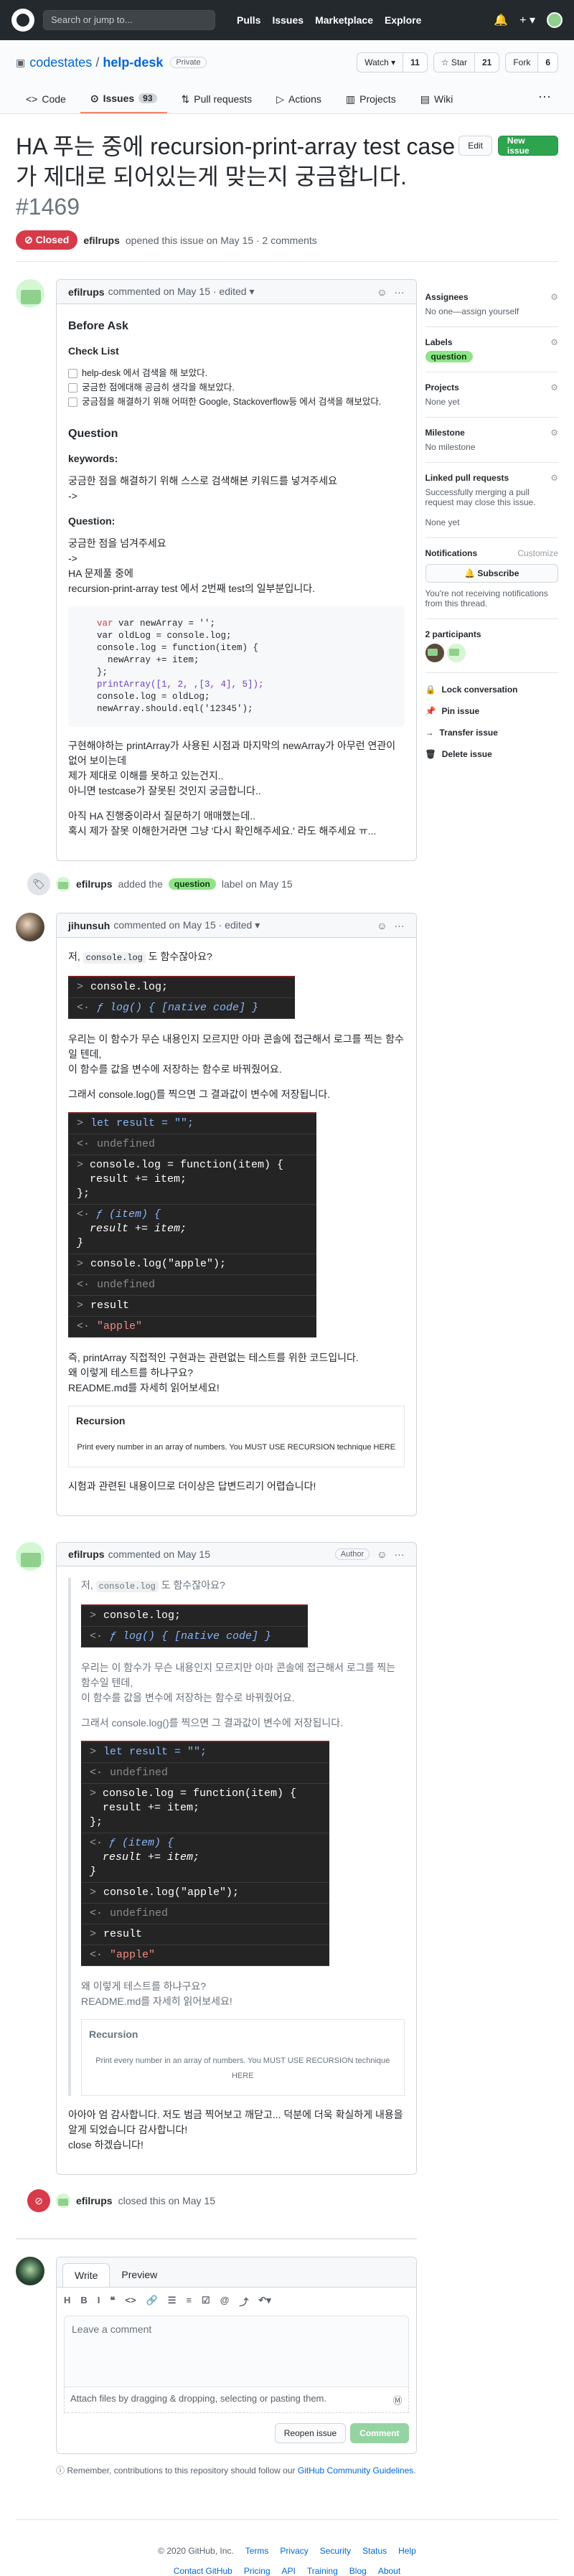 This screenshot has height=2576, width=574. Describe the element at coordinates (537, 553) in the screenshot. I see `customize-link: Customize` at that location.